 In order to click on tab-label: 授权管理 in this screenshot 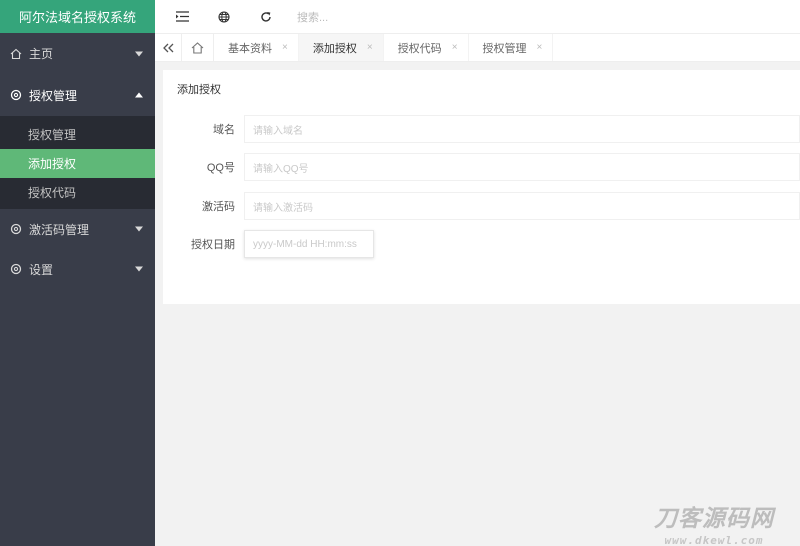, I will do `click(504, 48)`.